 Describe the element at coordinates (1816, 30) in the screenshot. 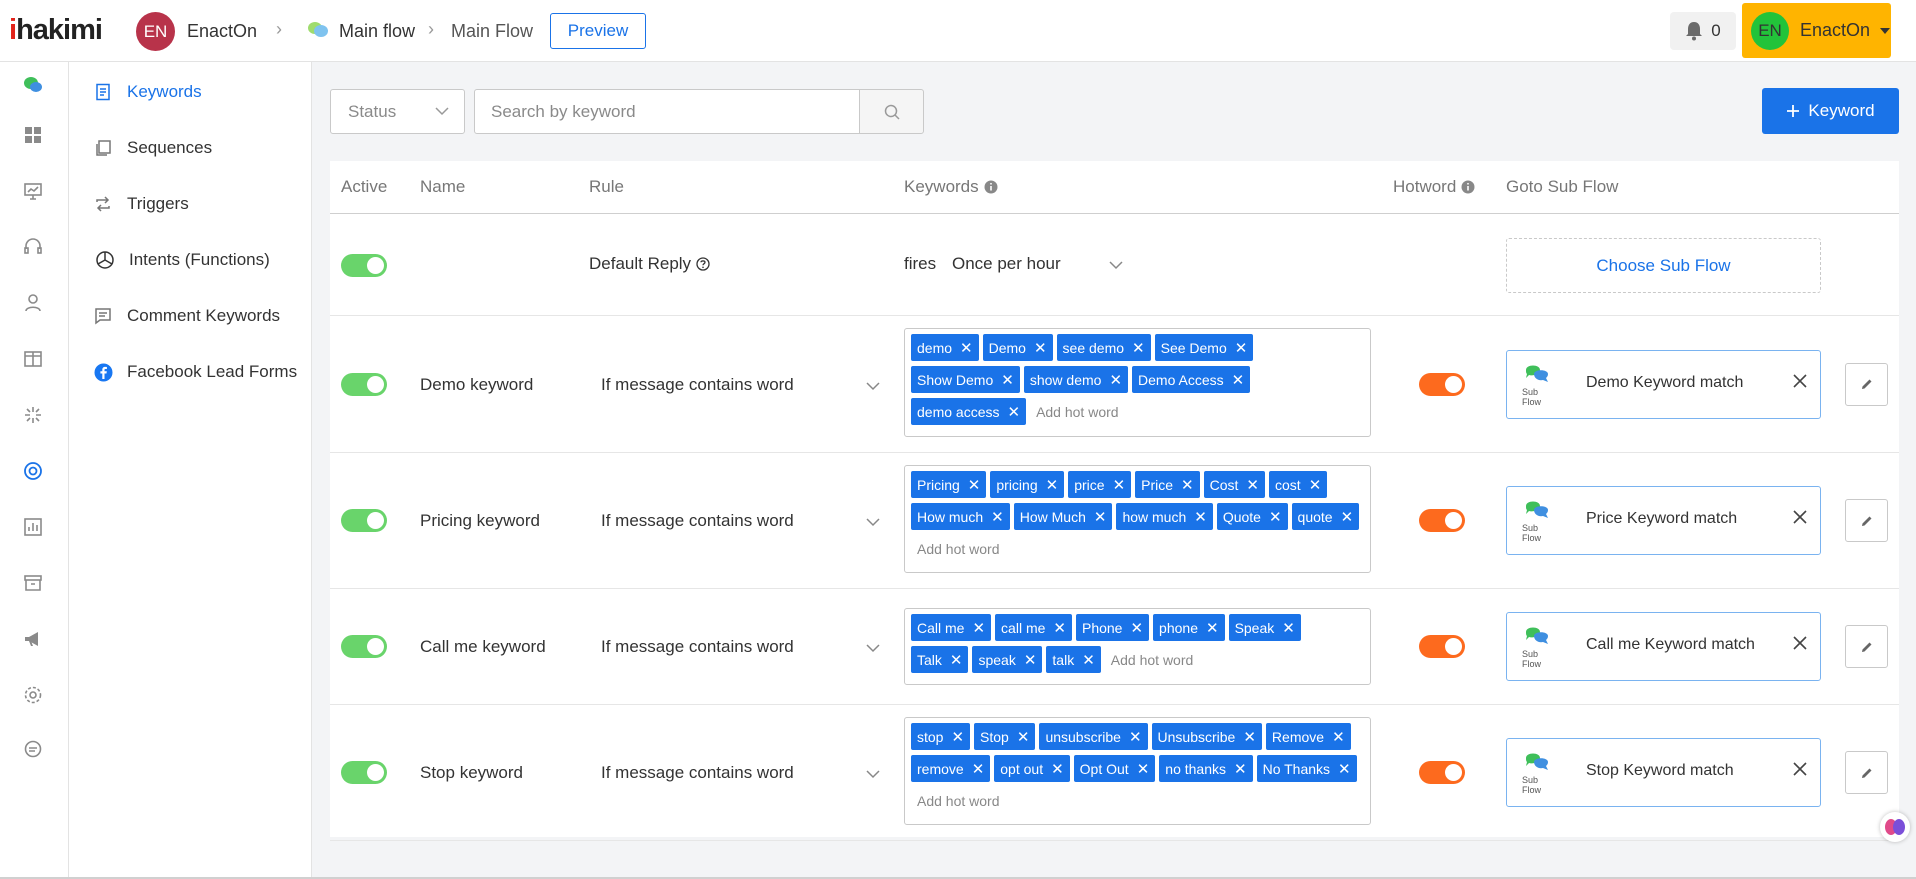

I see `user-menu-button: EN EnactOn` at that location.